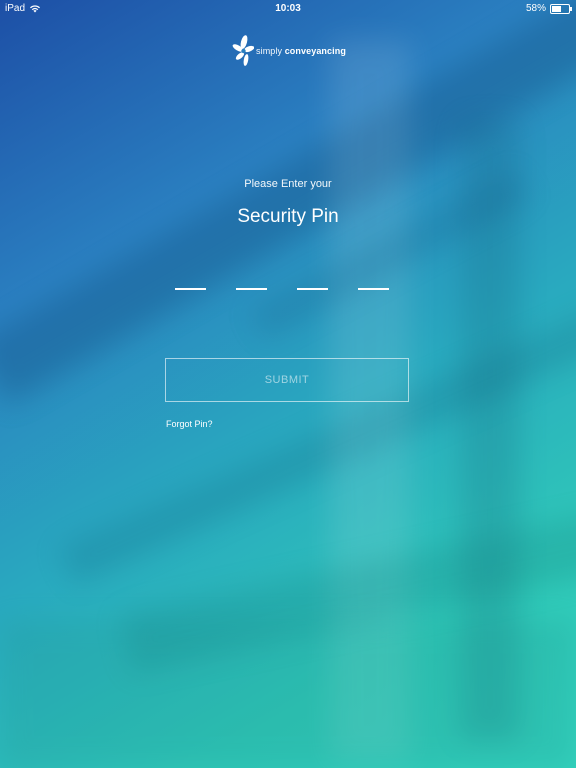 The height and width of the screenshot is (768, 576). I want to click on brand-name-light: simply, so click(270, 51).